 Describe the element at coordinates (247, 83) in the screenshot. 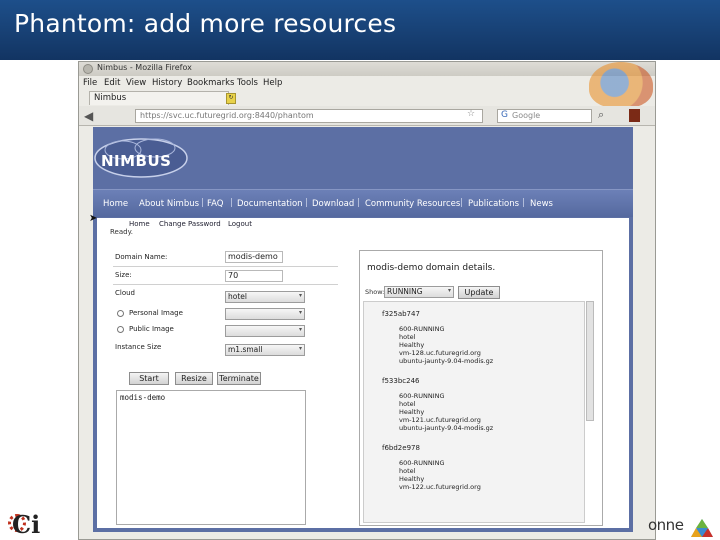

I see `menu-tools: Tools` at that location.